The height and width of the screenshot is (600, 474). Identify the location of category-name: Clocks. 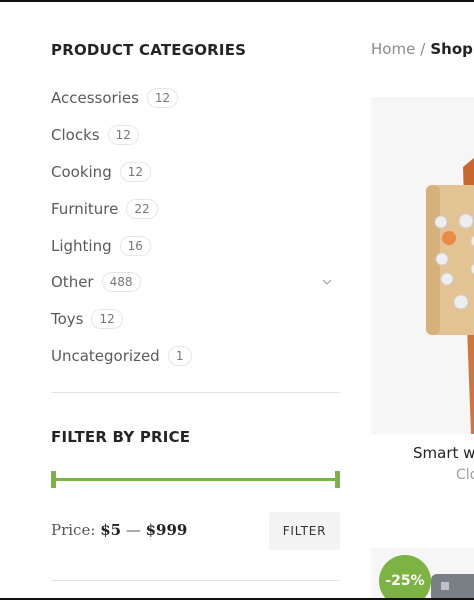
(75, 135).